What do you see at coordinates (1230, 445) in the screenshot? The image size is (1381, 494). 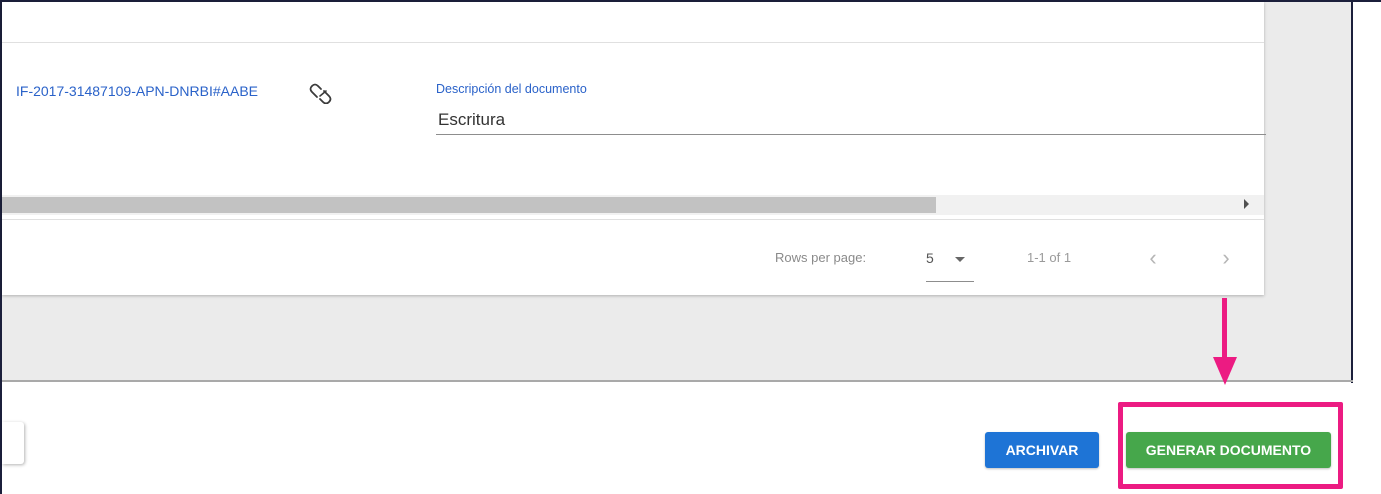 I see `annotation-highlight-box` at bounding box center [1230, 445].